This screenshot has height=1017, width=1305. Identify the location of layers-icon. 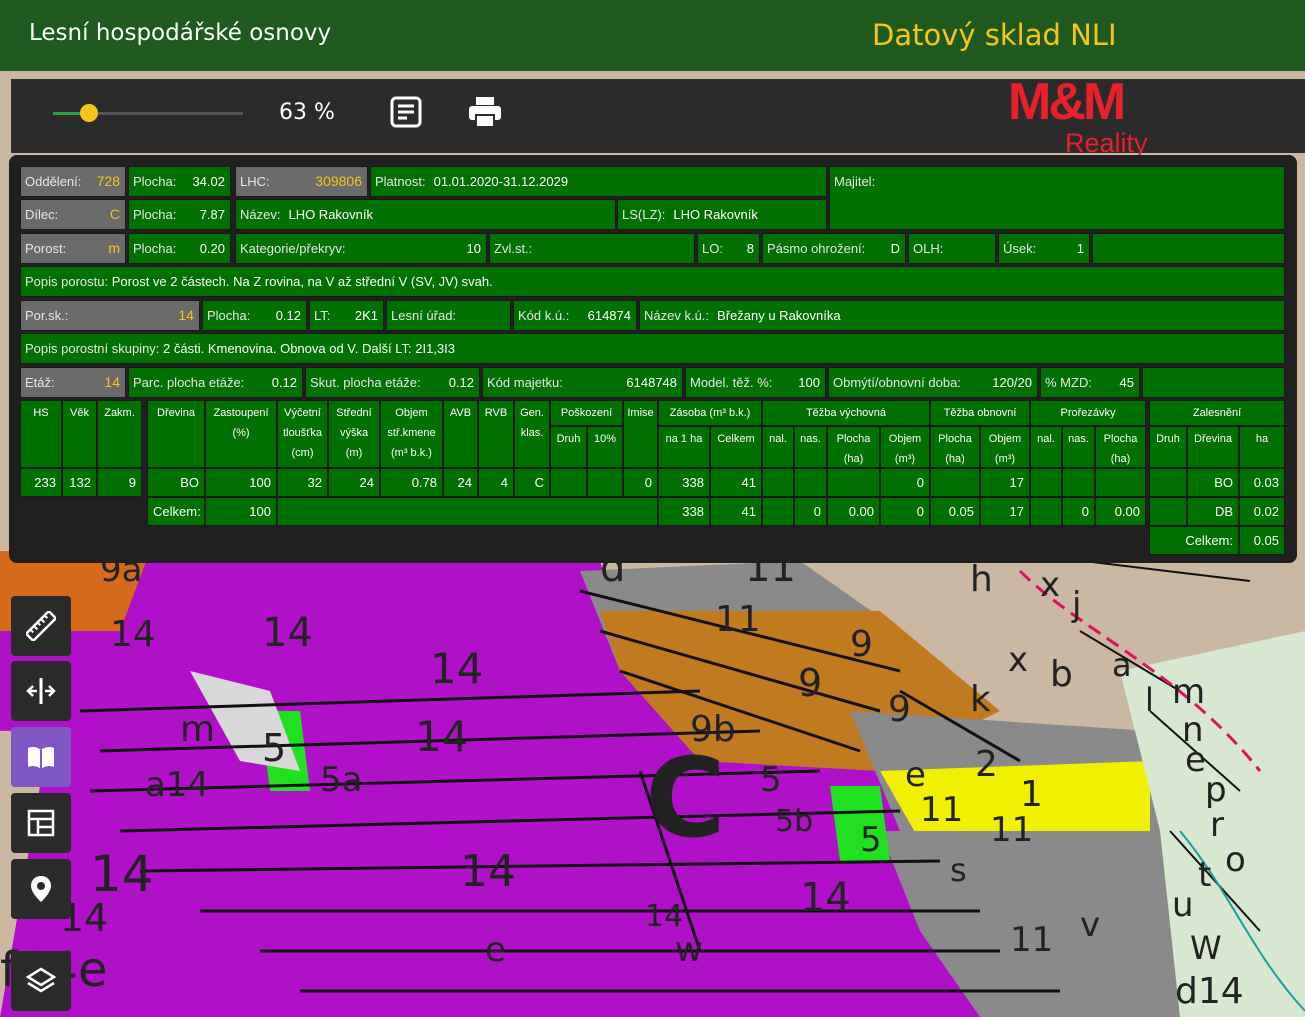
(41, 980).